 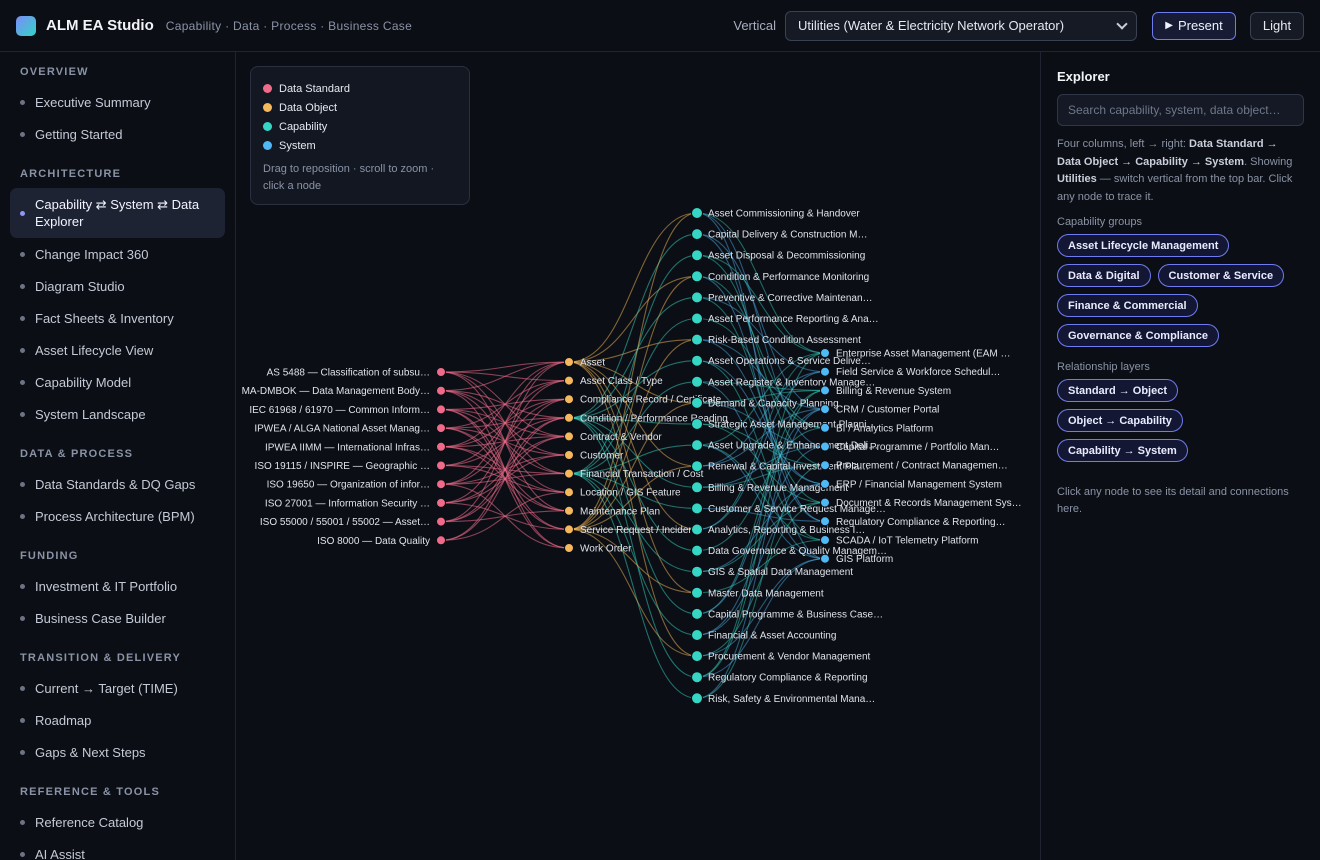 I want to click on sidebar-item-asset-lifecycle-view: Asset Lifecycle View, so click(x=117, y=350).